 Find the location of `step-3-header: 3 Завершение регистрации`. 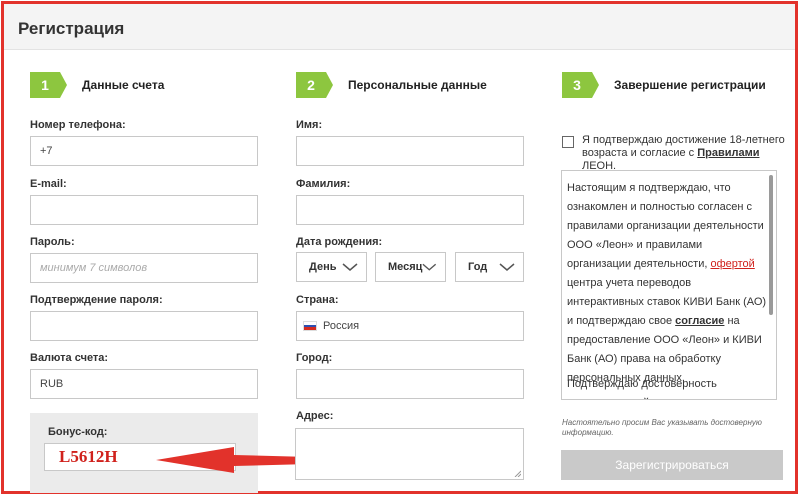

step-3-header: 3 Завершение регистрации is located at coordinates (664, 85).